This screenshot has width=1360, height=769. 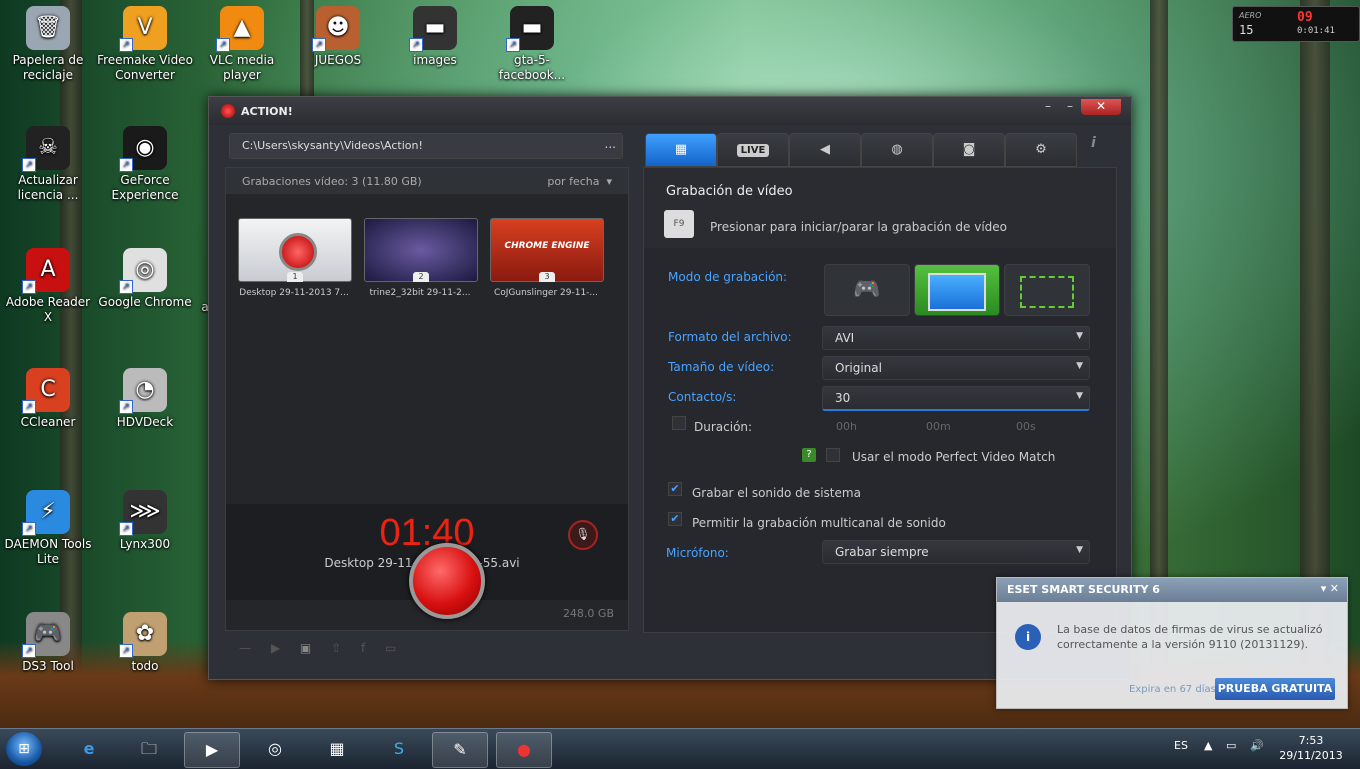 I want to click on delete-icon: —, so click(x=245, y=648).